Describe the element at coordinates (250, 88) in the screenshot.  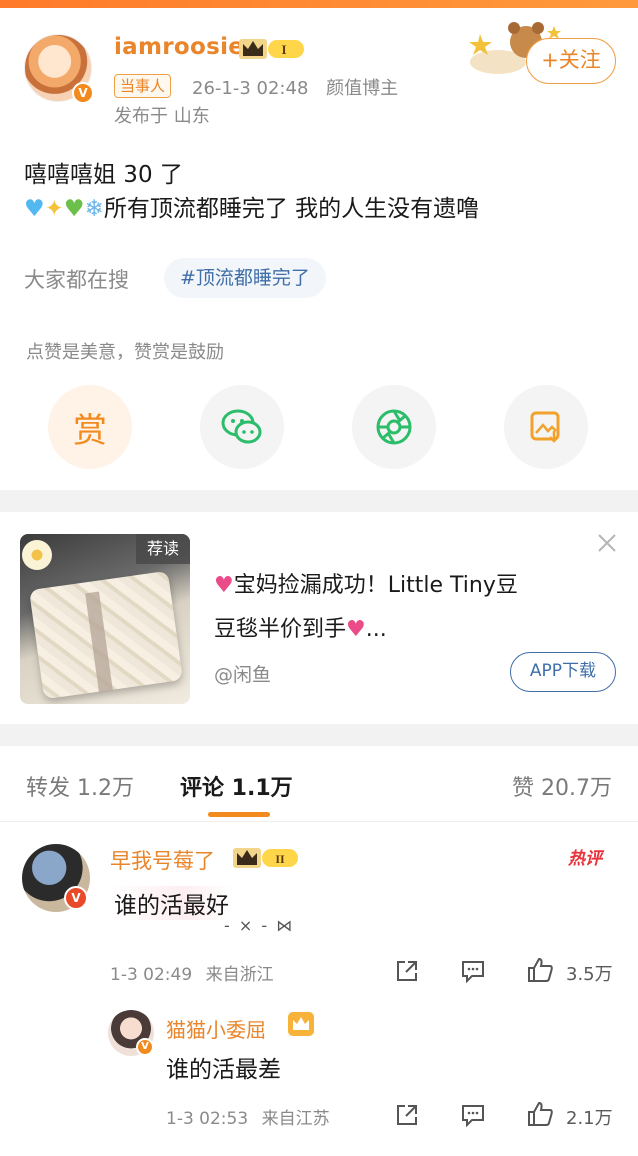
I see `post-timestamp: 26-1-3 02:48` at that location.